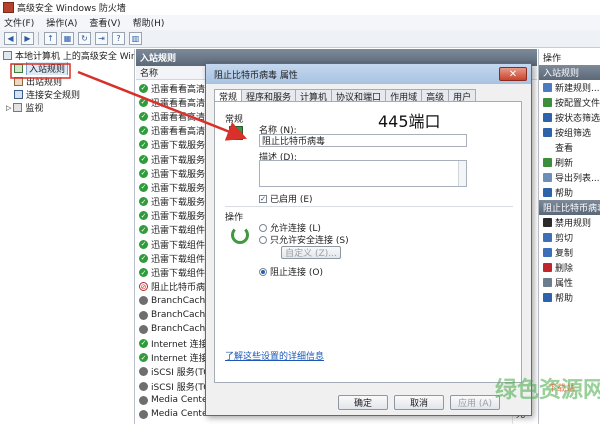 The width and height of the screenshot is (600, 424). Describe the element at coordinates (569, 117) in the screenshot. I see `action-item: 按状态筛选` at that location.